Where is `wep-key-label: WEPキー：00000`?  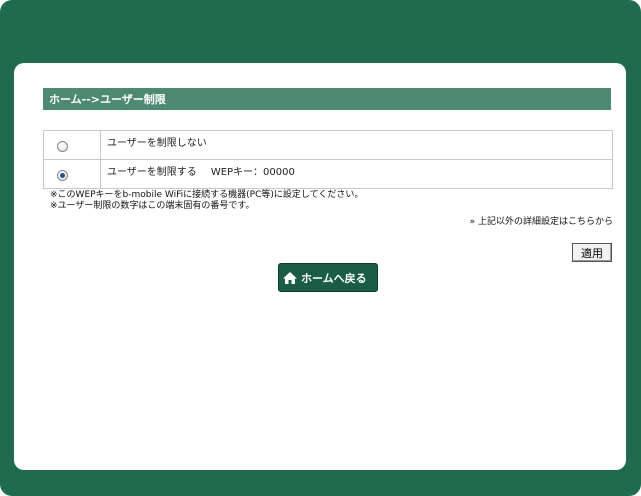
wep-key-label: WEPキー：00000 is located at coordinates (252, 172).